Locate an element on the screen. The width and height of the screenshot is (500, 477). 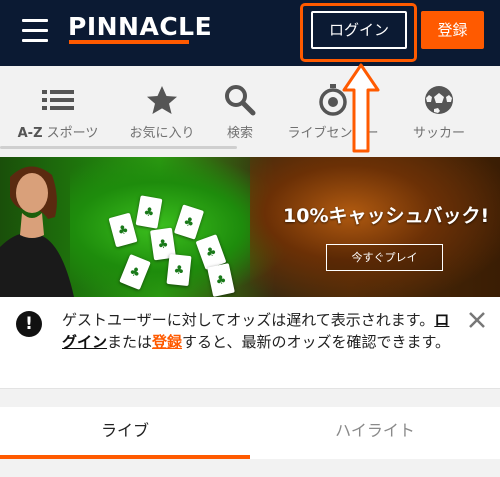
pinnacle-logo: PINNACLE is located at coordinates (140, 26).